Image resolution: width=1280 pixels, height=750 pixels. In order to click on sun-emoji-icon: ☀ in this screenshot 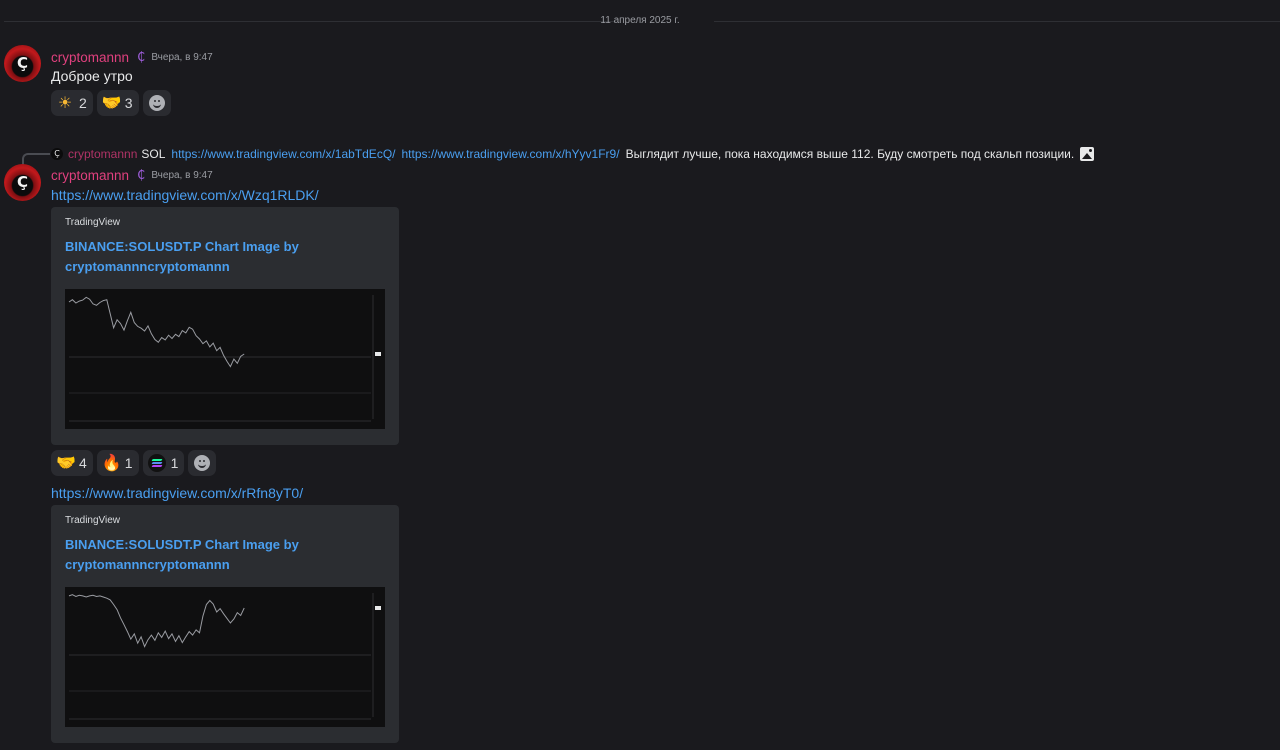, I will do `click(65, 102)`.